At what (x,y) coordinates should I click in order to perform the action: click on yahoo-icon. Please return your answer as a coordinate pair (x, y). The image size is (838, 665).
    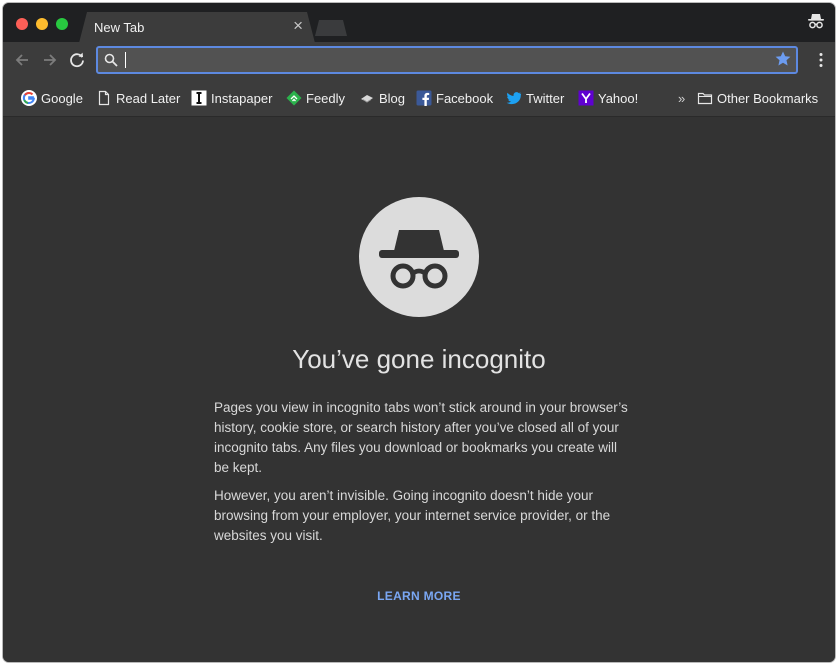
    Looking at the image, I should click on (586, 98).